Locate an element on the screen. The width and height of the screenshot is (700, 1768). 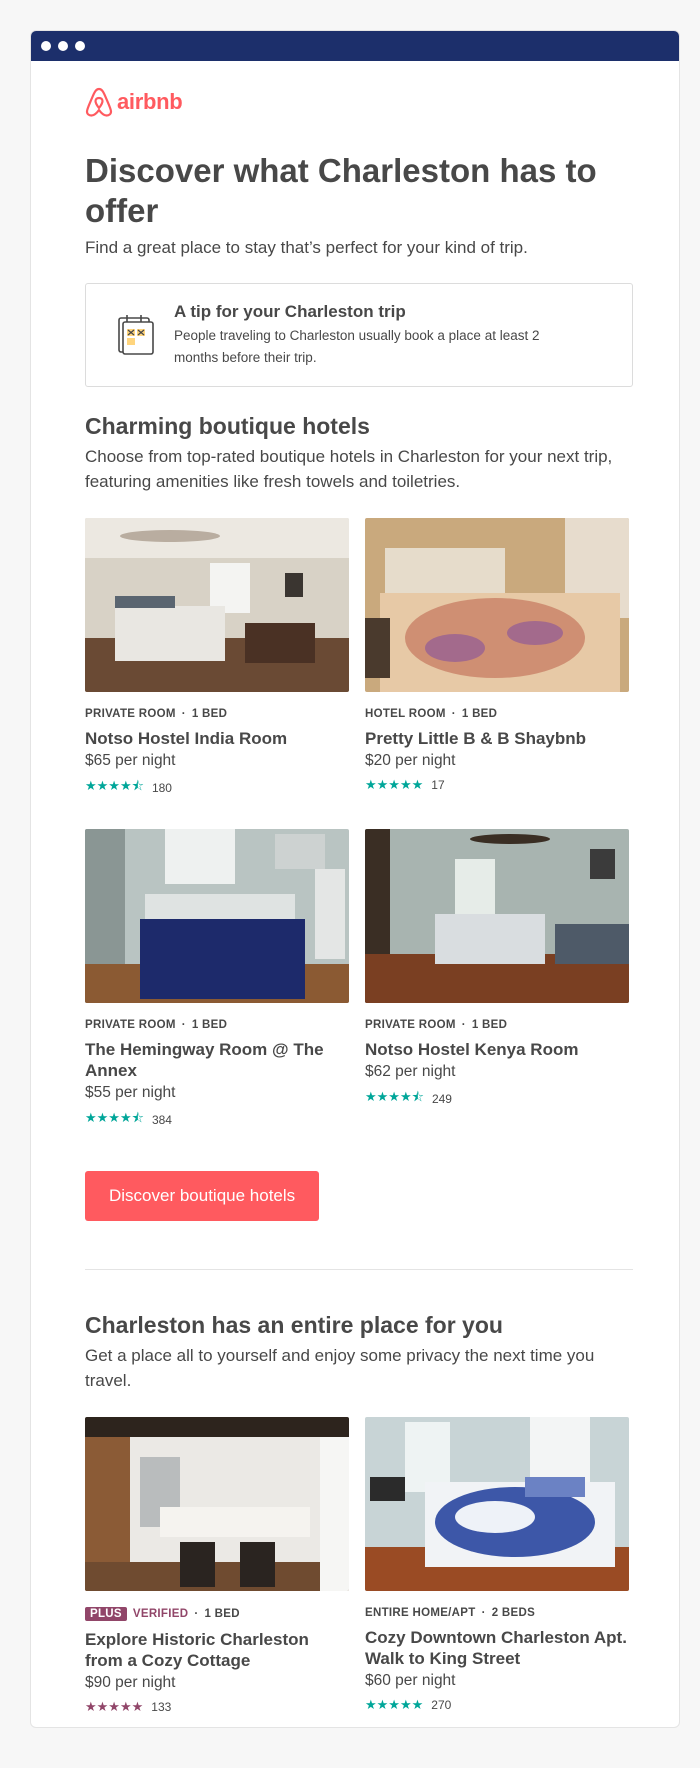
review-count: 180 is located at coordinates (161, 788).